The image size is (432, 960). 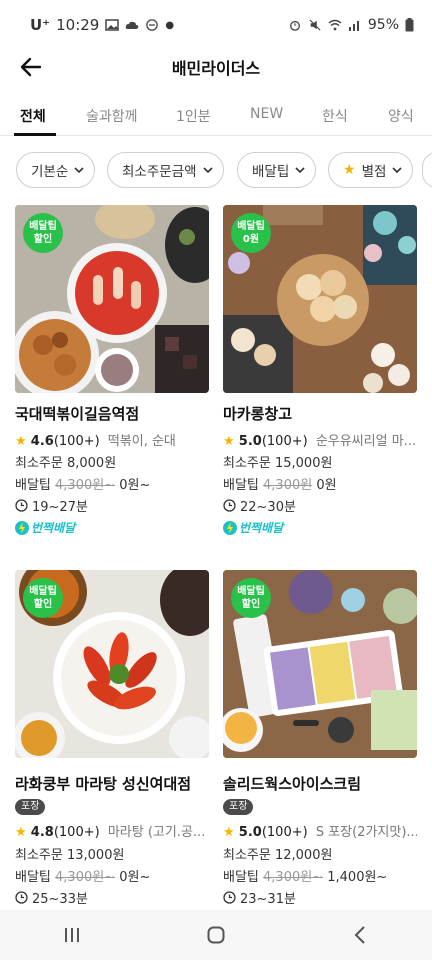 What do you see at coordinates (401, 116) in the screenshot?
I see `tab-western: 양식` at bounding box center [401, 116].